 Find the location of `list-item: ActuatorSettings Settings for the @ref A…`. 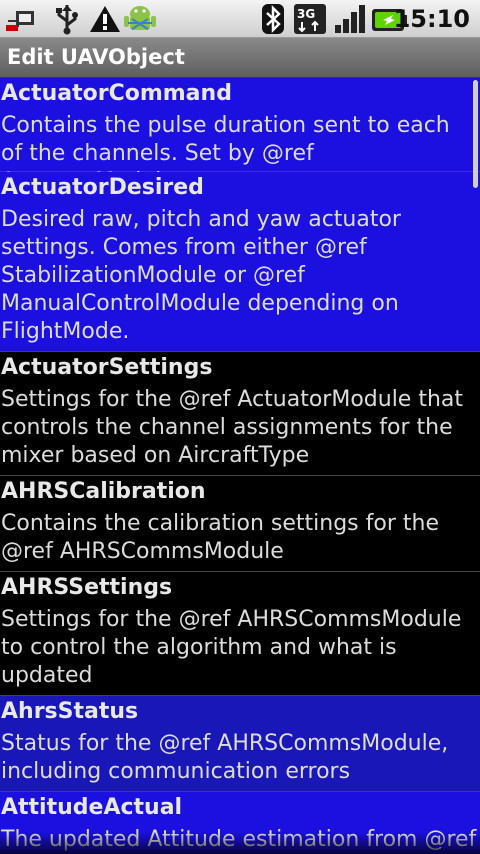

list-item: ActuatorSettings Settings for the @ref A… is located at coordinates (240, 414).